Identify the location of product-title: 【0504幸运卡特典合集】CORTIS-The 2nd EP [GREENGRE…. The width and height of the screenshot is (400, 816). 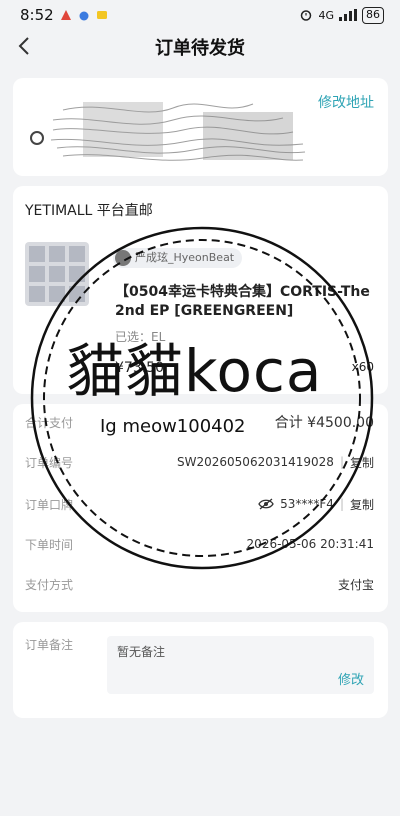
(249, 302).